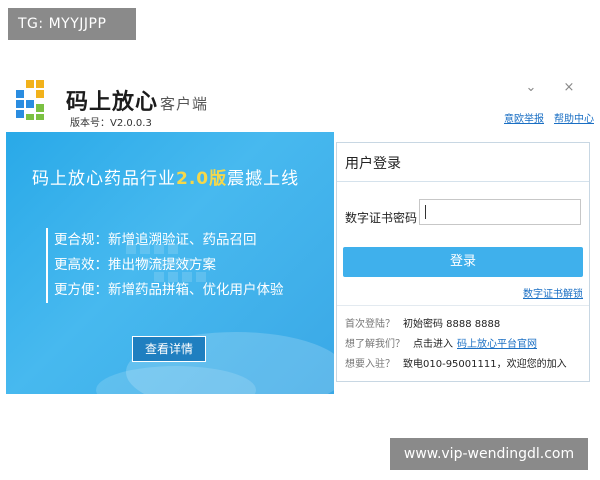  What do you see at coordinates (500, 212) in the screenshot?
I see `cert-password-input` at bounding box center [500, 212].